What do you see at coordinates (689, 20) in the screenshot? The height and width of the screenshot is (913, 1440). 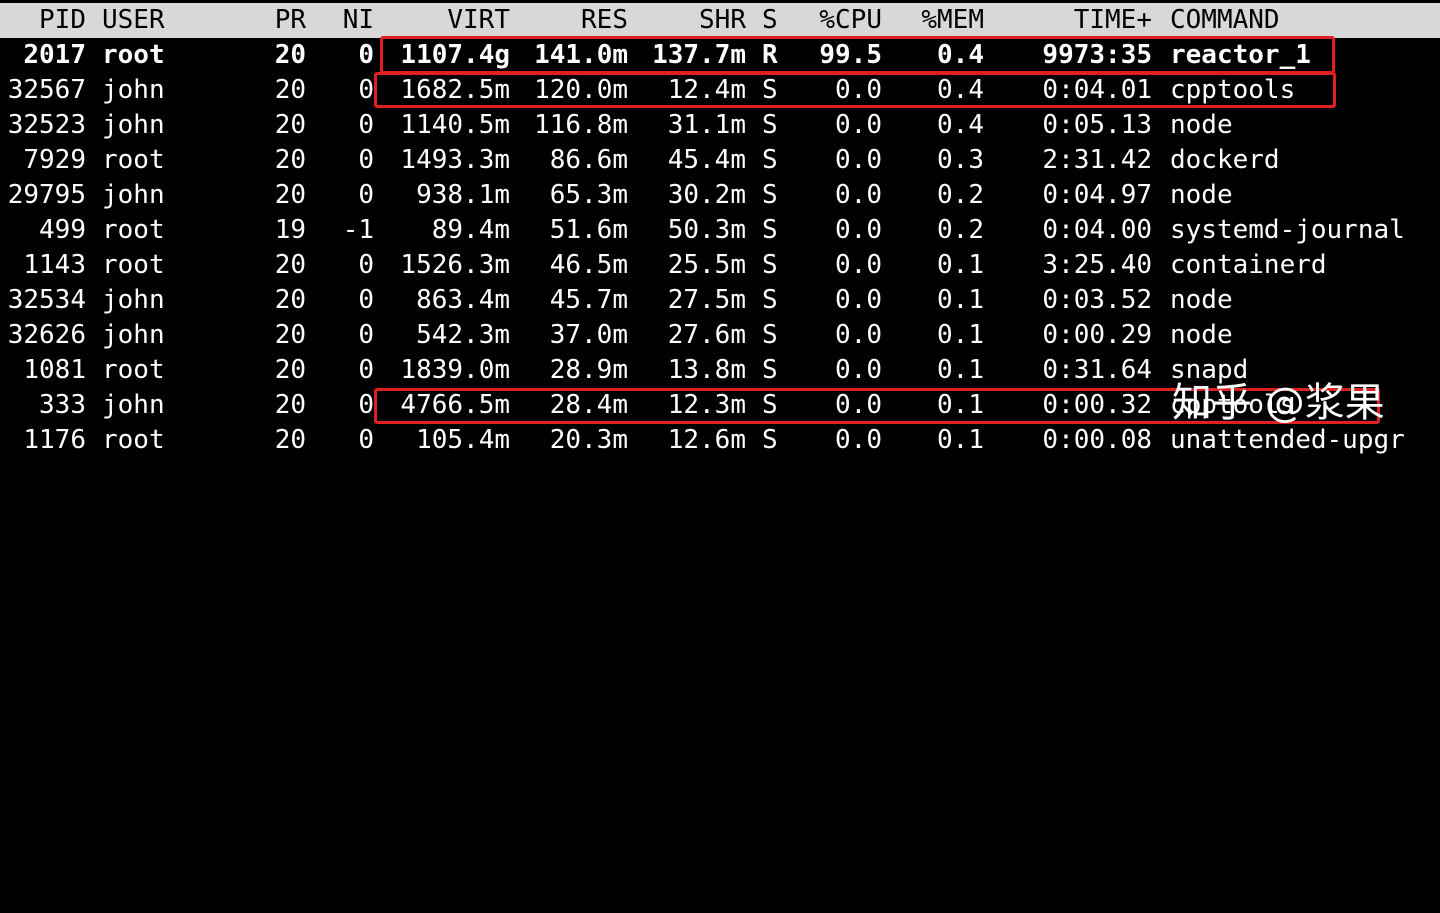 I see `header-shr: SHR` at bounding box center [689, 20].